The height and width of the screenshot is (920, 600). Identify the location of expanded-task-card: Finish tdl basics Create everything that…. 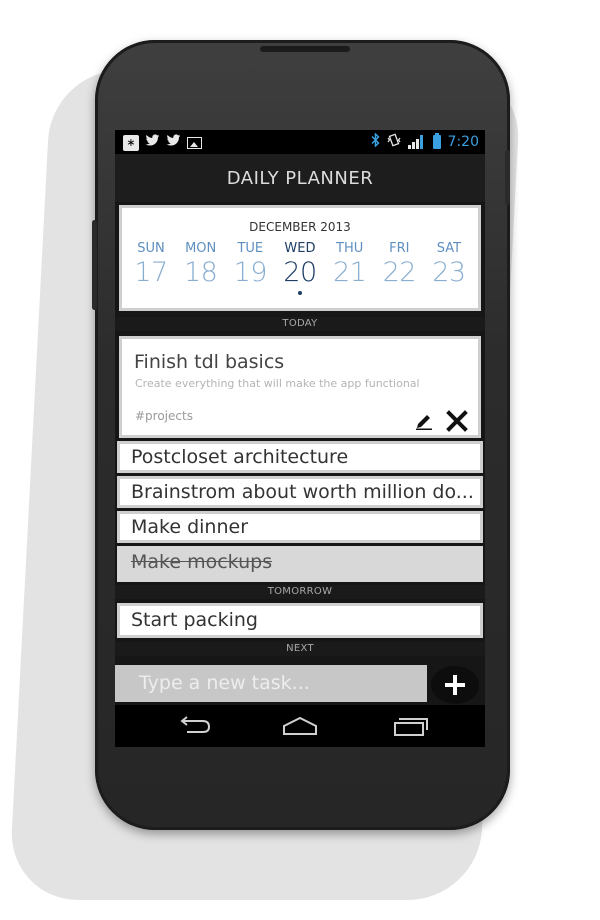
(300, 387).